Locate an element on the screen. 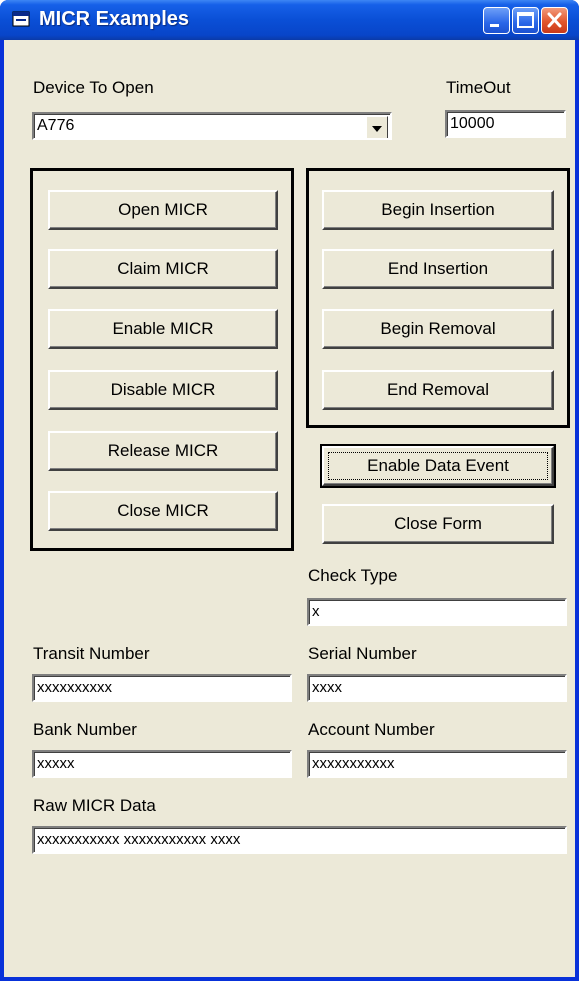 The width and height of the screenshot is (579, 981). close-form-button: Close Form is located at coordinates (438, 524).